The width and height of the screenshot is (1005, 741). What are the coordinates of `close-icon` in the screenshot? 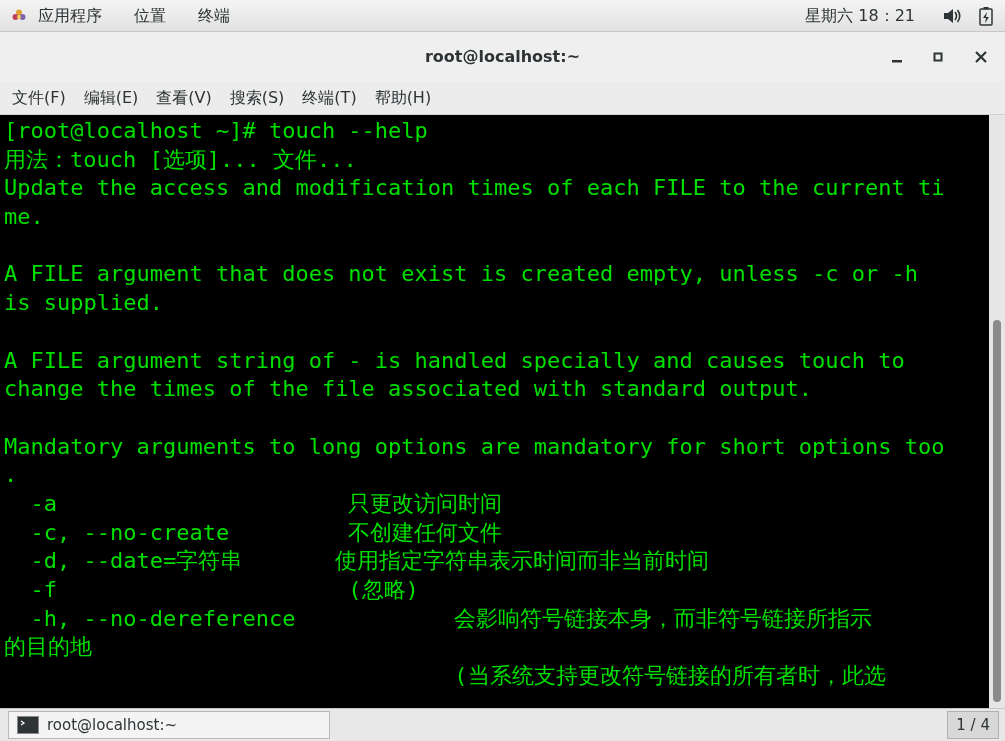 It's located at (981, 57).